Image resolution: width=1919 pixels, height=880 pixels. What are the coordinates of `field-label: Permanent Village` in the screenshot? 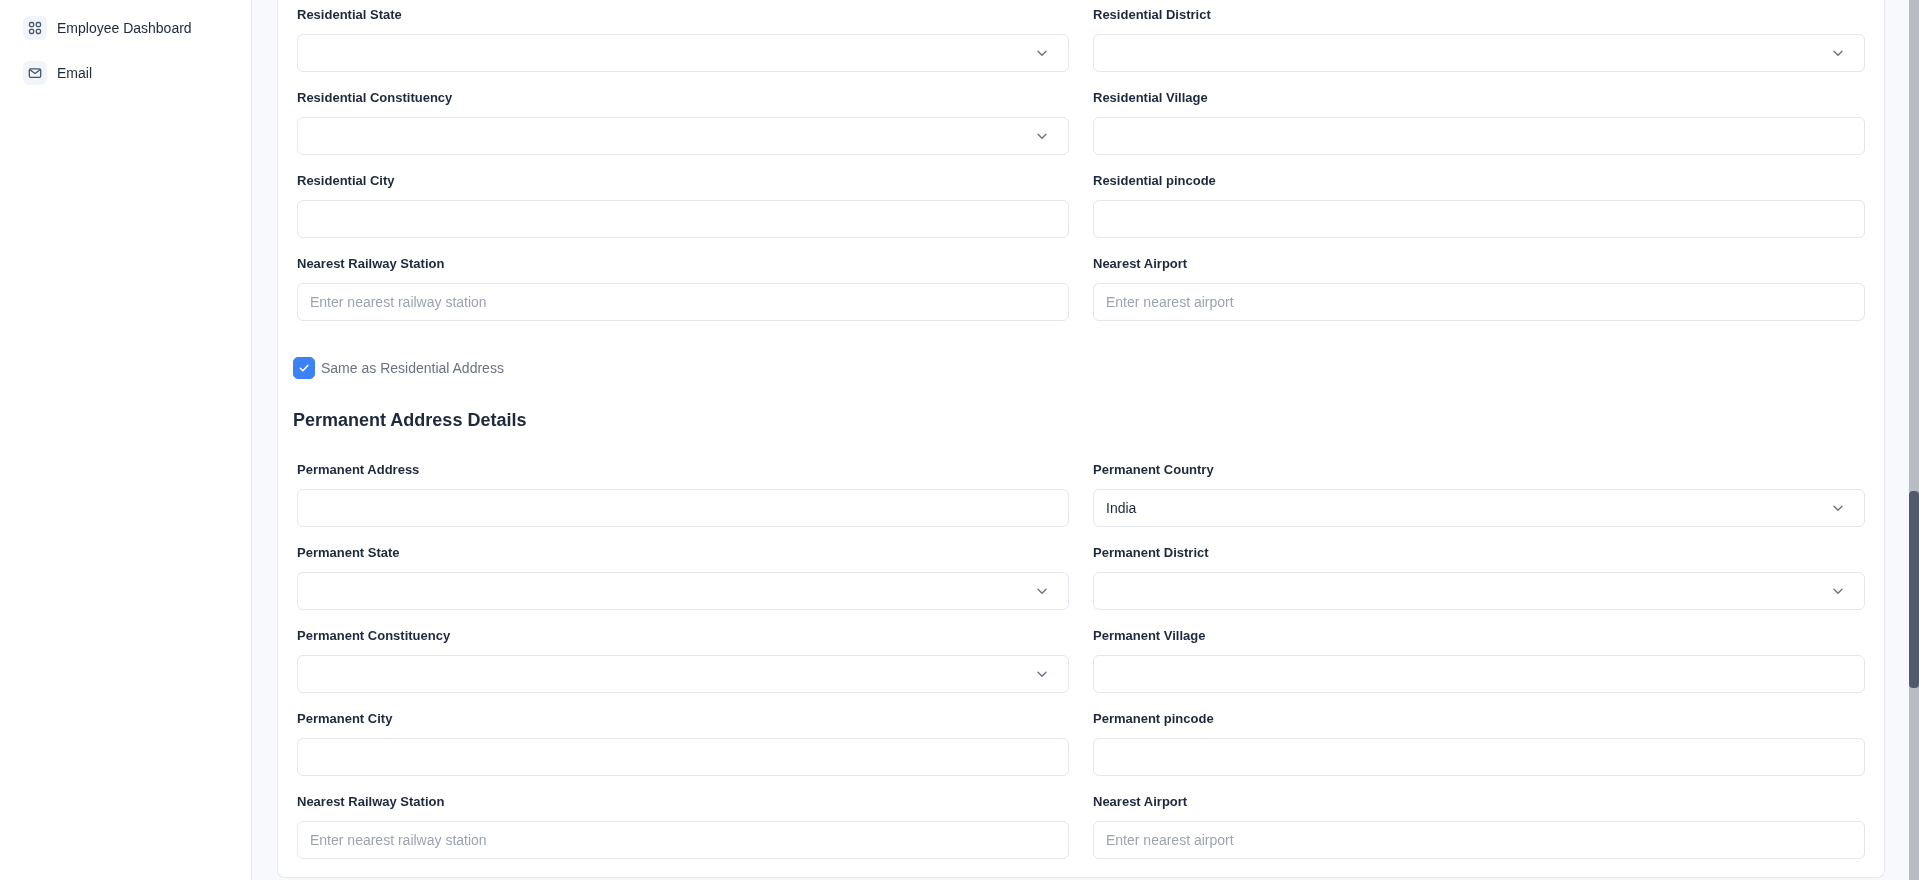 It's located at (1149, 636).